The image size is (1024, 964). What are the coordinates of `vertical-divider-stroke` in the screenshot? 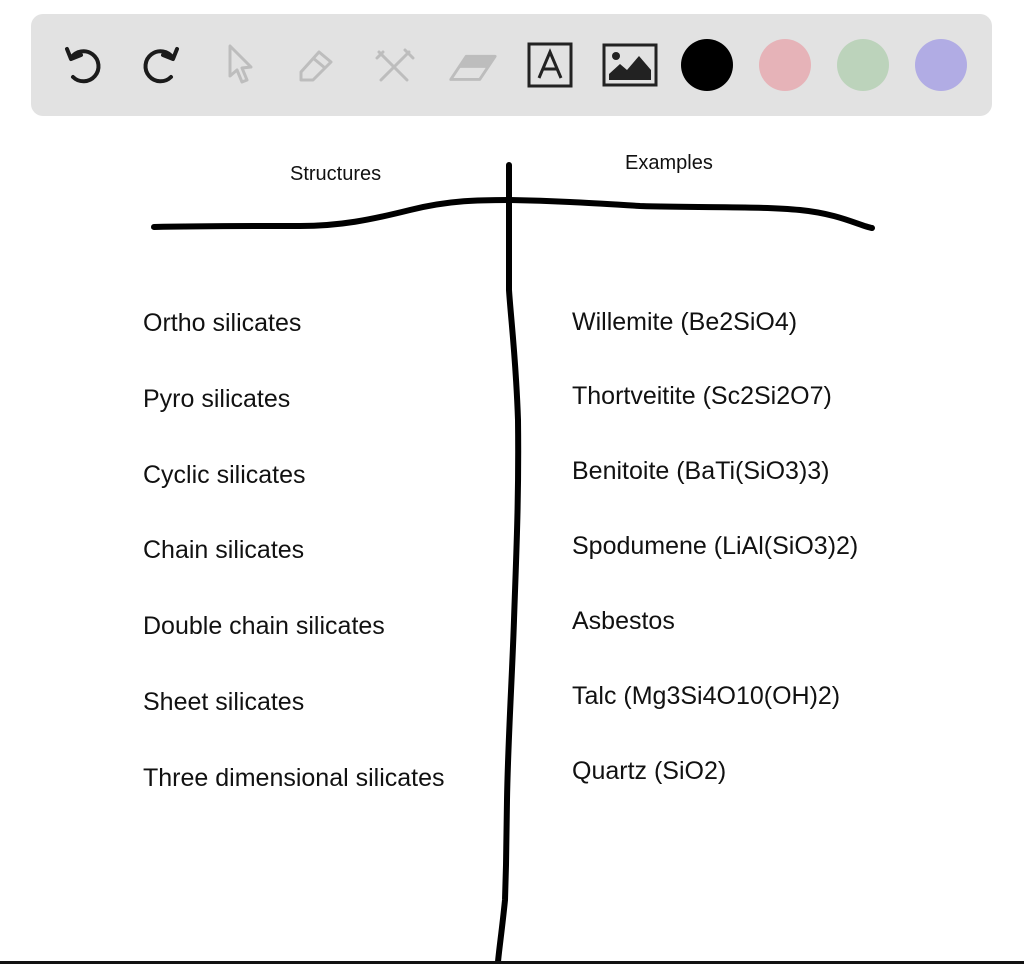 It's located at (508, 563).